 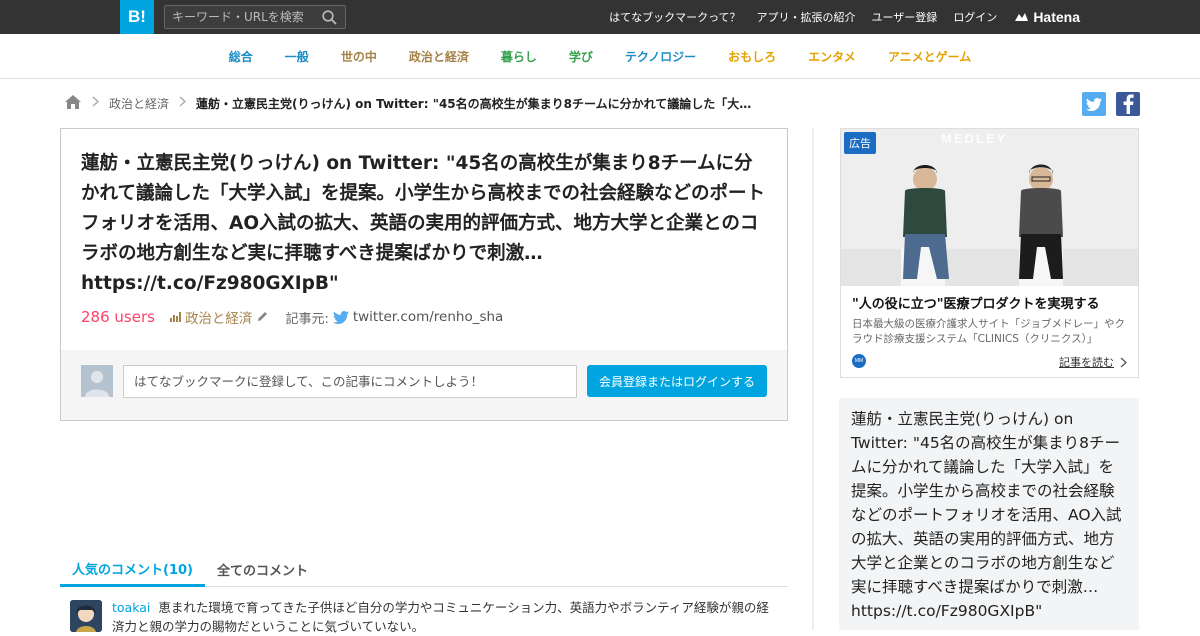 What do you see at coordinates (929, 56) in the screenshot?
I see `category-tab-game: アニメとゲーム` at bounding box center [929, 56].